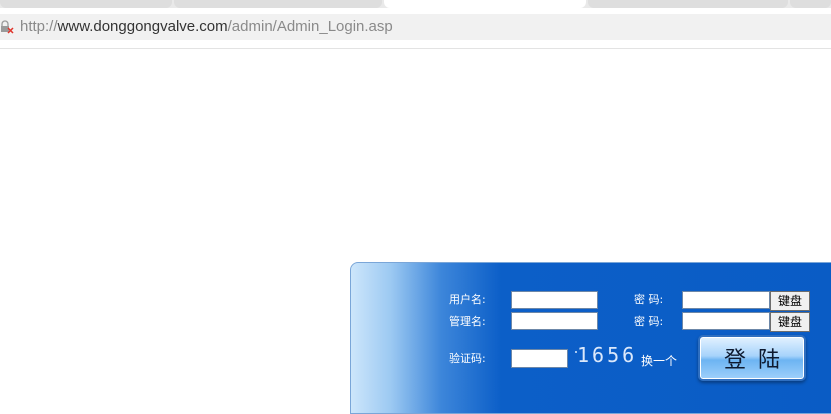 This screenshot has height=414, width=831. I want to click on password-label: 密 码:, so click(649, 299).